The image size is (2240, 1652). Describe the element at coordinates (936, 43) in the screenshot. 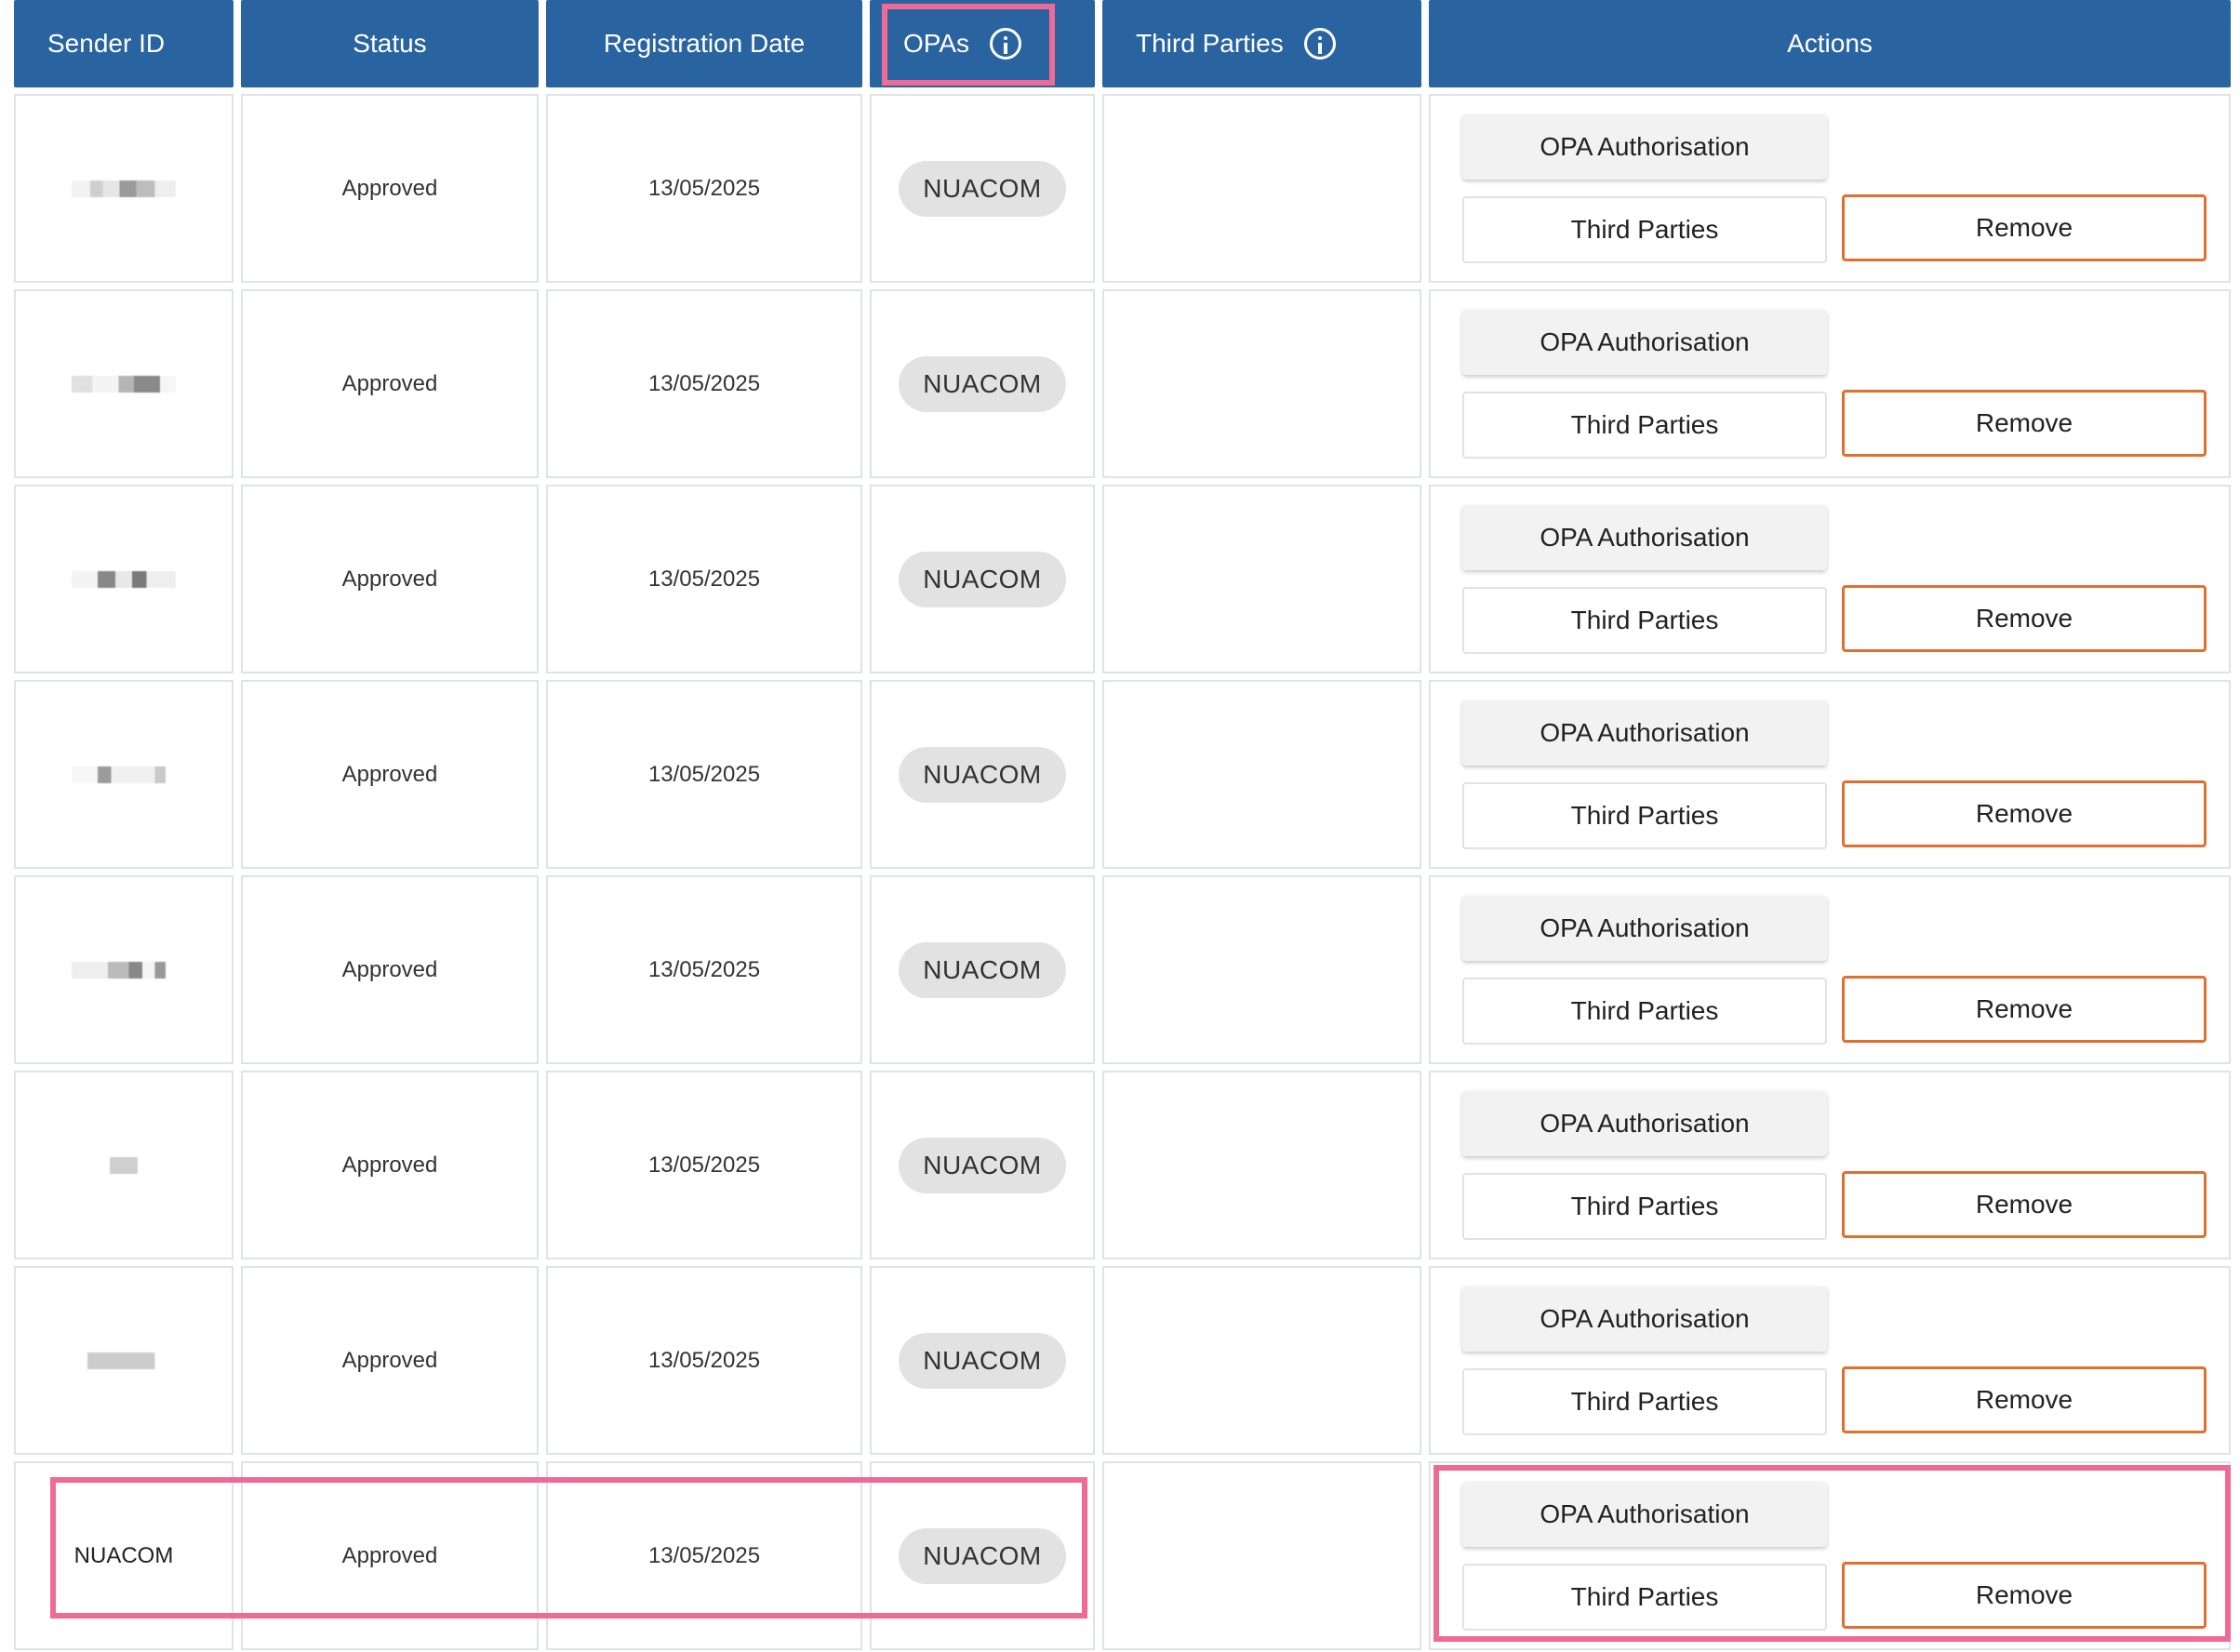

I see `header-opas-label: OPAs` at that location.